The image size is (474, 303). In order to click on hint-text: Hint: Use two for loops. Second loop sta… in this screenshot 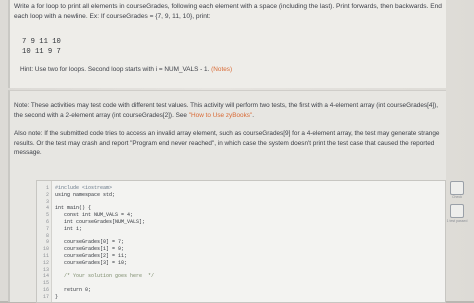, I will do `click(116, 69)`.